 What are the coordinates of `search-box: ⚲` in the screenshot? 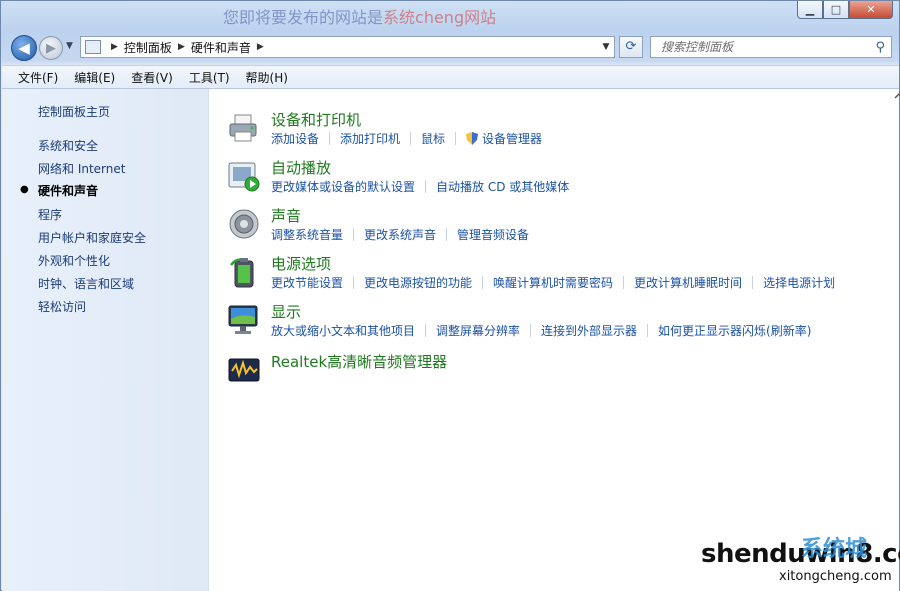 It's located at (771, 47).